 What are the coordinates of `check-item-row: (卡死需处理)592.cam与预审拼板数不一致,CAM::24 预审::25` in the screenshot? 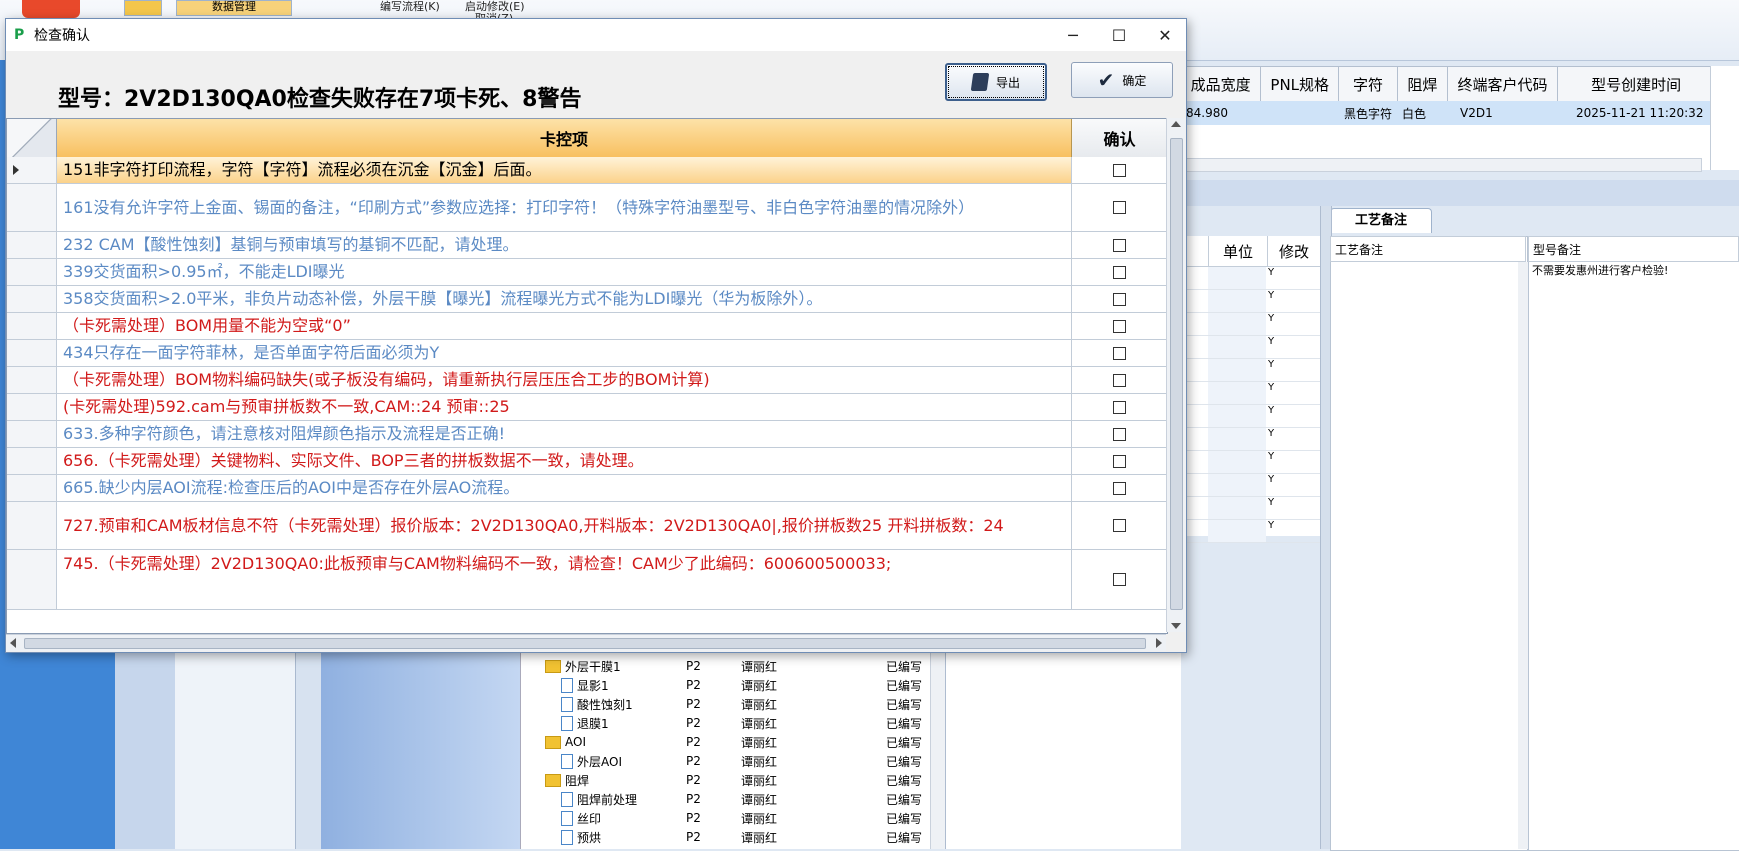 It's located at (587, 407).